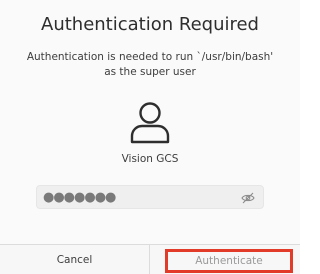  I want to click on button-row: Cancel Authenticate, so click(150, 259).